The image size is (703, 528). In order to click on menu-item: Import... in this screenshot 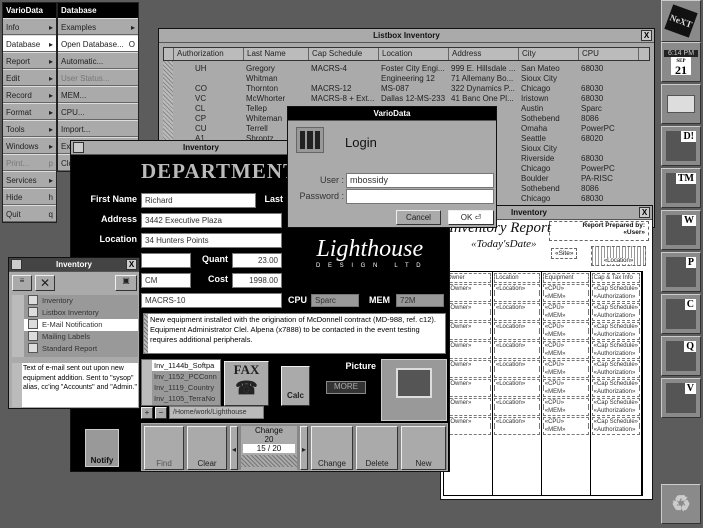, I will do `click(98, 128)`.